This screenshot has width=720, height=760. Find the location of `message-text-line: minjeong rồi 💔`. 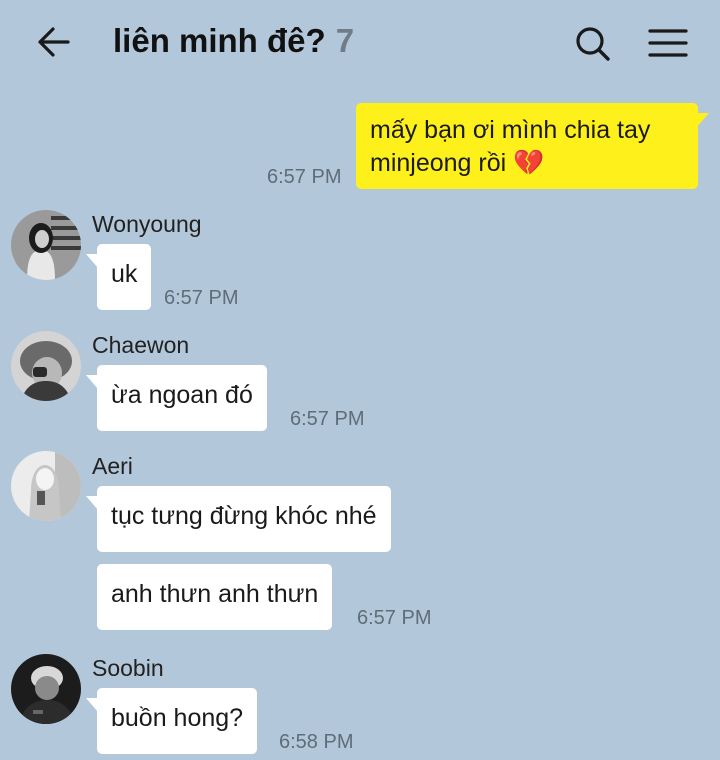

message-text-line: minjeong rồi 💔 is located at coordinates (457, 163).